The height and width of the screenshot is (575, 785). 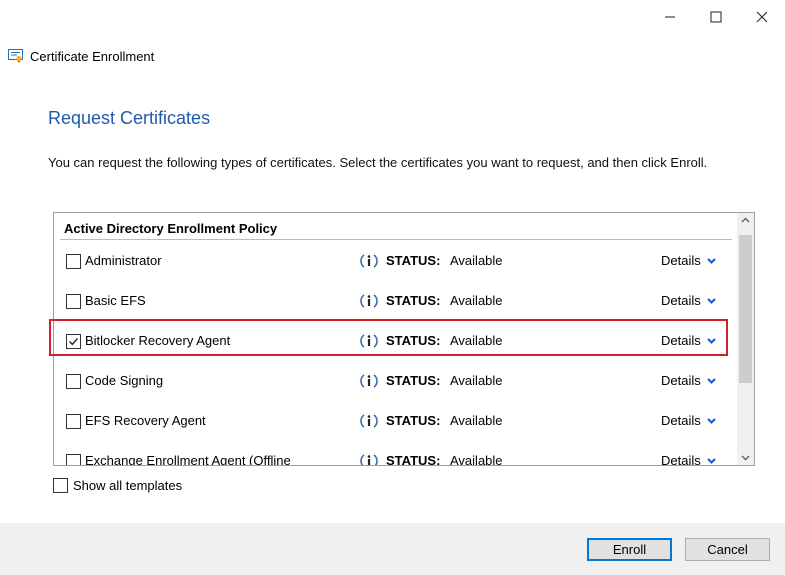 What do you see at coordinates (129, 118) in the screenshot?
I see `page-title: Request Certificates` at bounding box center [129, 118].